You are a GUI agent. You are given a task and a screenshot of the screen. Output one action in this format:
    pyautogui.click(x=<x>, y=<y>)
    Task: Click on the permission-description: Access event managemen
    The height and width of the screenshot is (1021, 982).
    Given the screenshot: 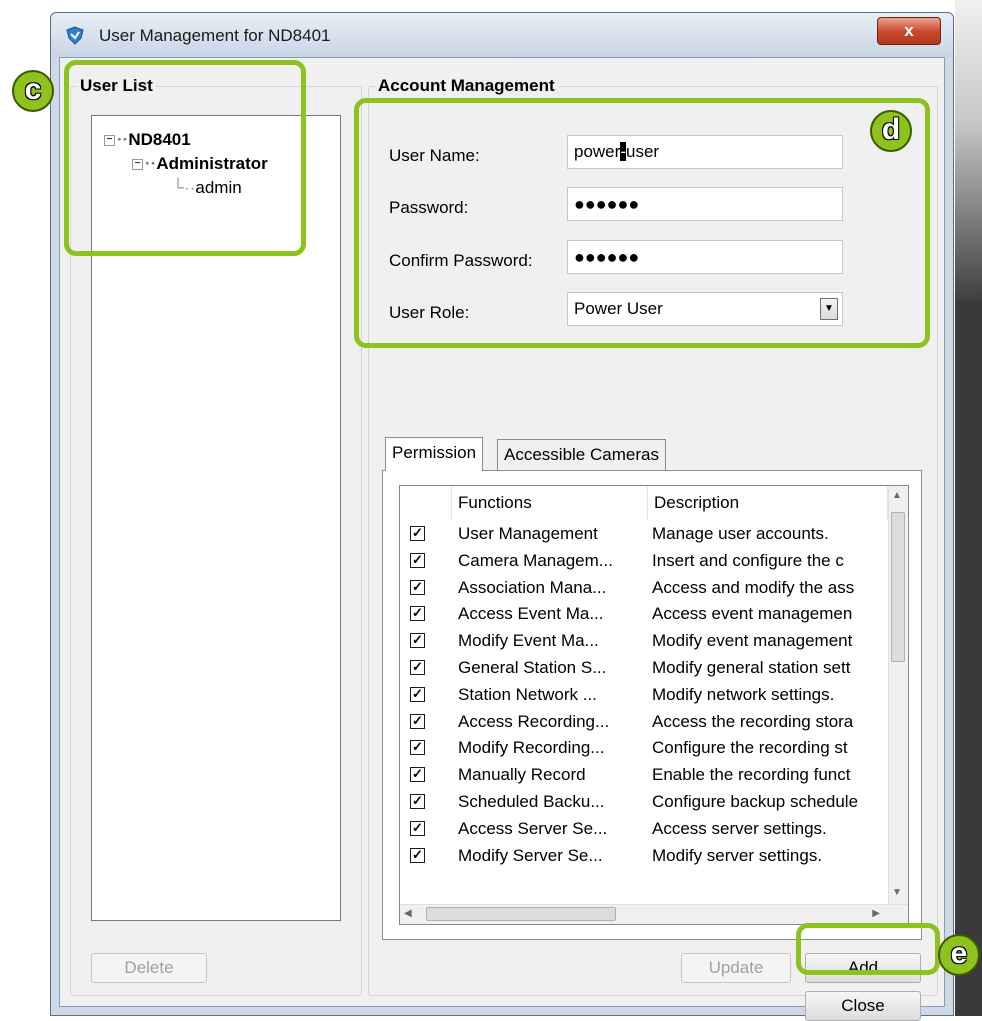 What is the action you would take?
    pyautogui.click(x=752, y=614)
    